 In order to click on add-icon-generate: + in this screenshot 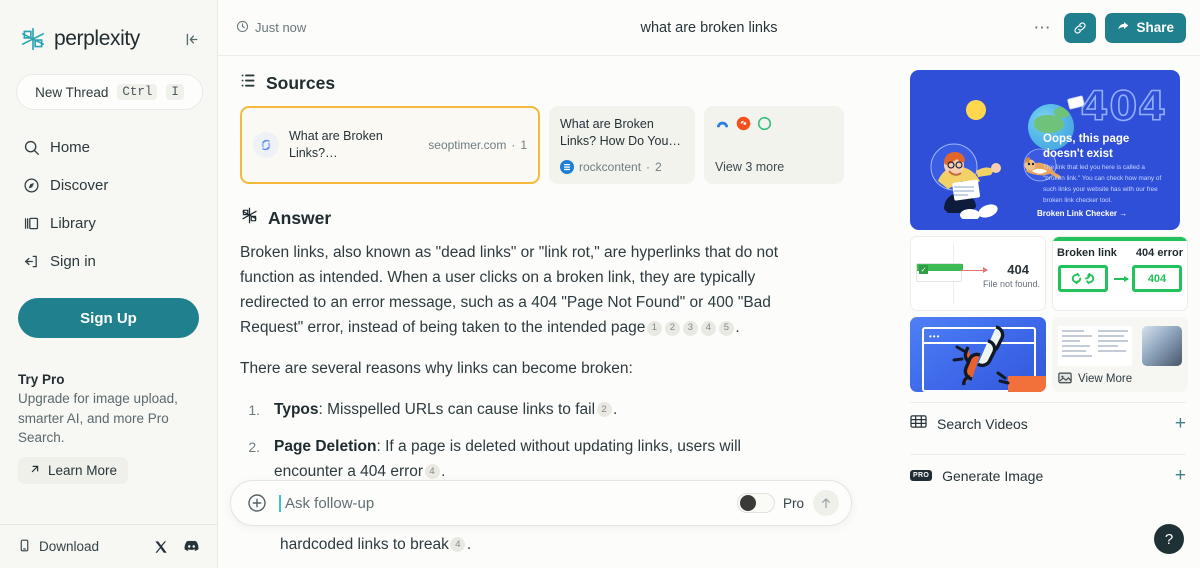, I will do `click(1180, 476)`.